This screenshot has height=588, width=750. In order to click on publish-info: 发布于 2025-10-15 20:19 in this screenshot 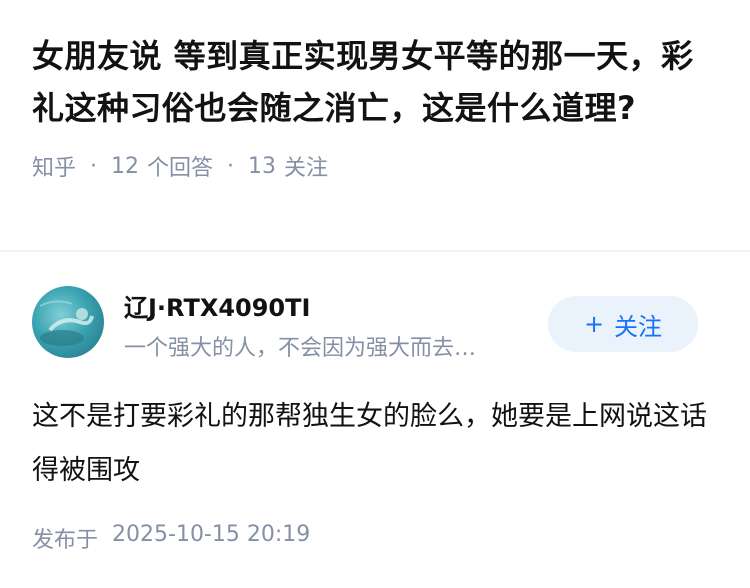, I will do `click(171, 538)`.